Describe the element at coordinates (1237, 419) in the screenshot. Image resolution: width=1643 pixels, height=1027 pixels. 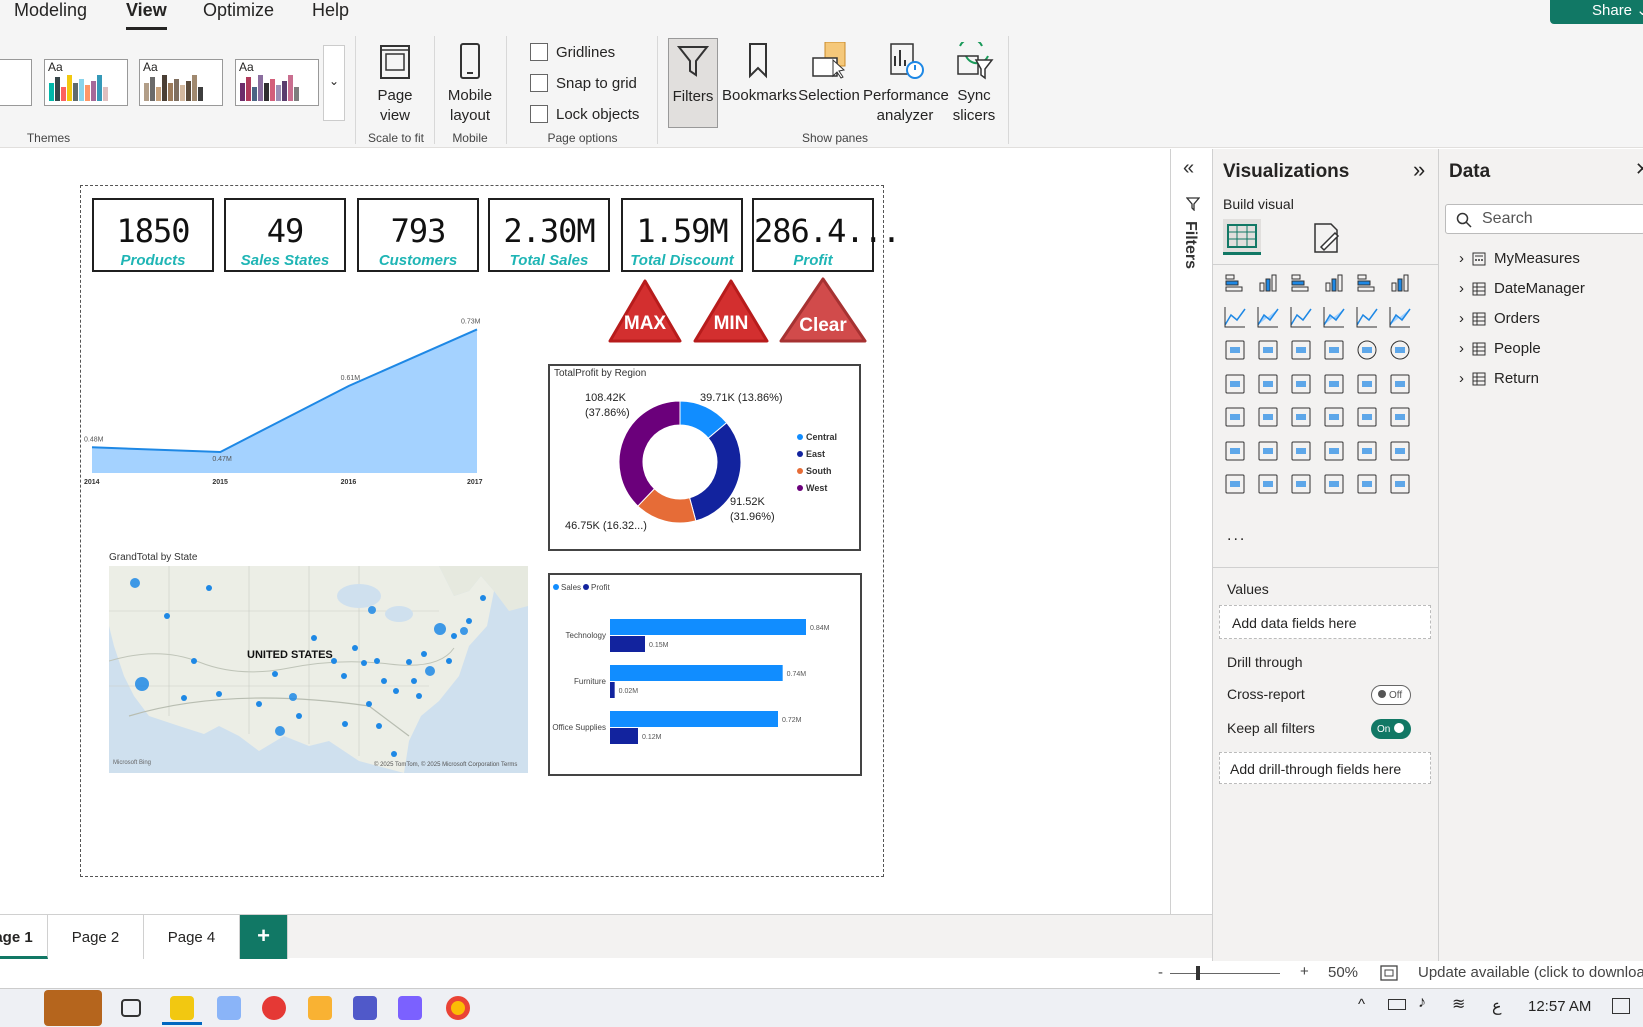
I see `multi-row-card-icon` at that location.